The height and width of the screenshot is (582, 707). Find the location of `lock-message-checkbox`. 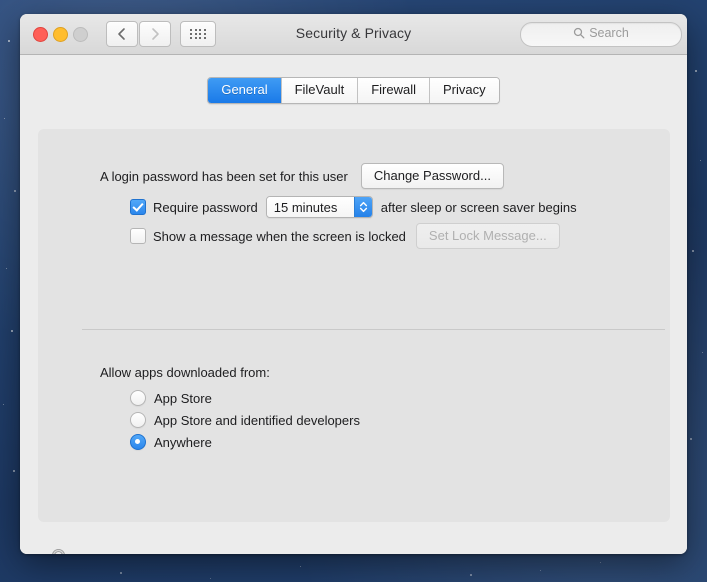

lock-message-checkbox is located at coordinates (138, 236).